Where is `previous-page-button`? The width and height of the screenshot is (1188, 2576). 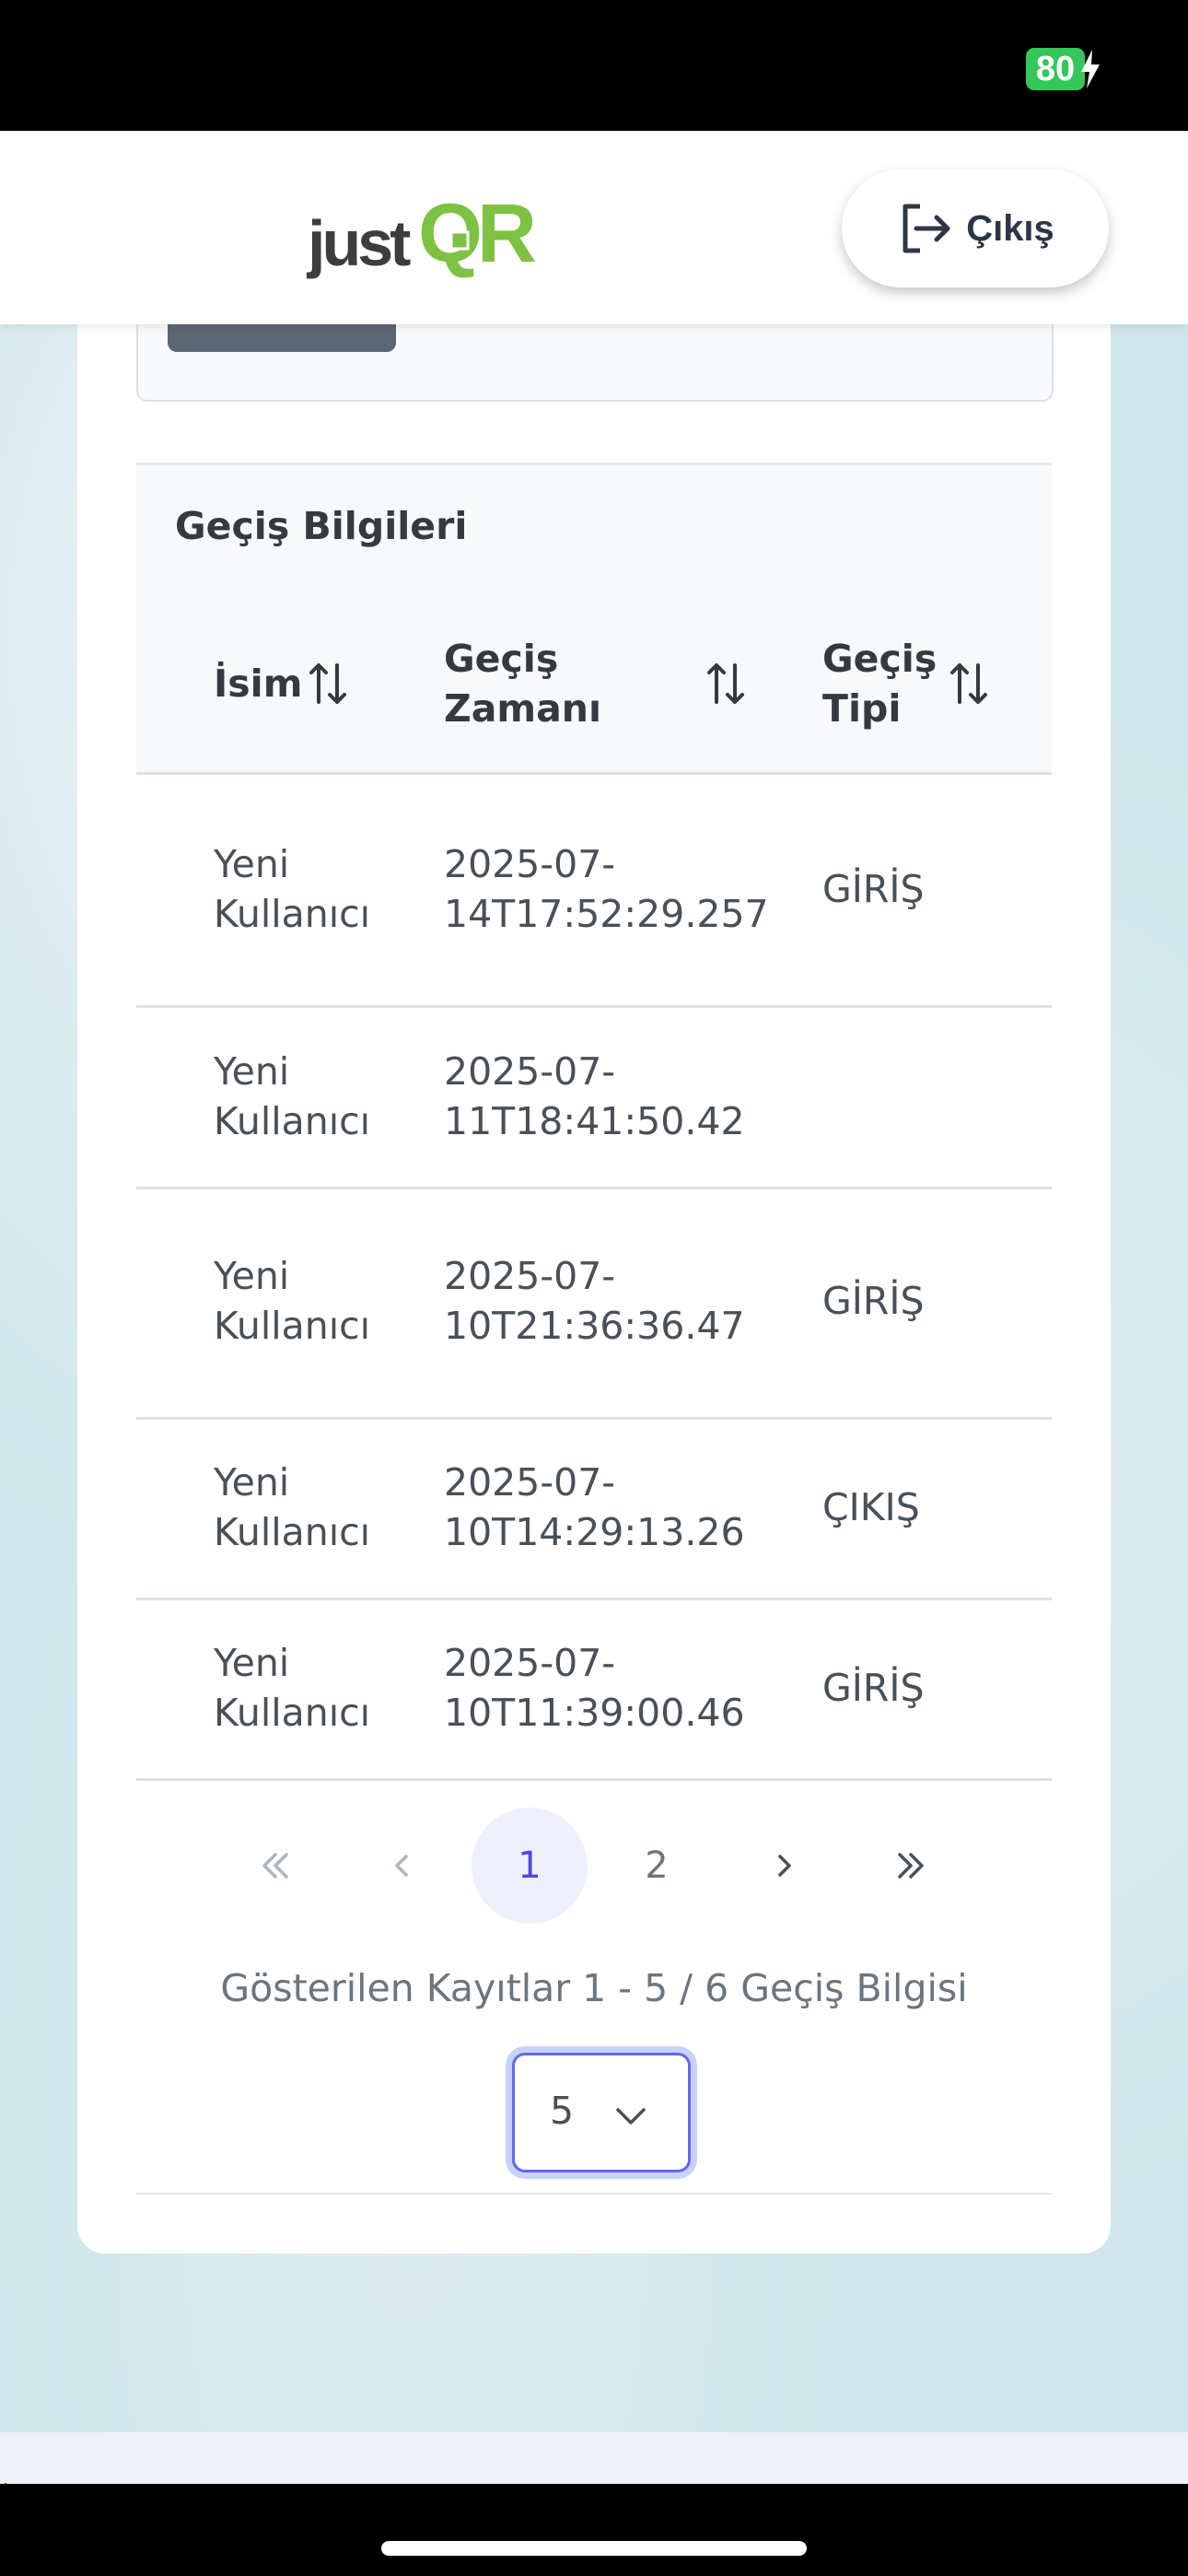 previous-page-button is located at coordinates (402, 1866).